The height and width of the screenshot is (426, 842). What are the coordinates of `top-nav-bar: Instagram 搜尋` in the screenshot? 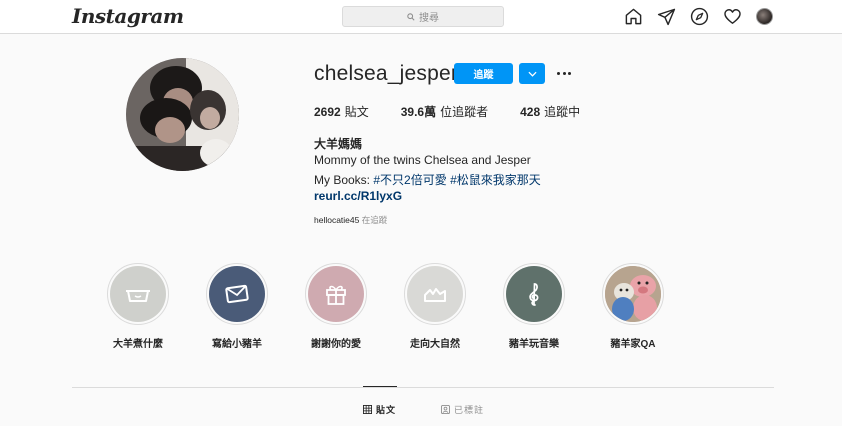 It's located at (421, 17).